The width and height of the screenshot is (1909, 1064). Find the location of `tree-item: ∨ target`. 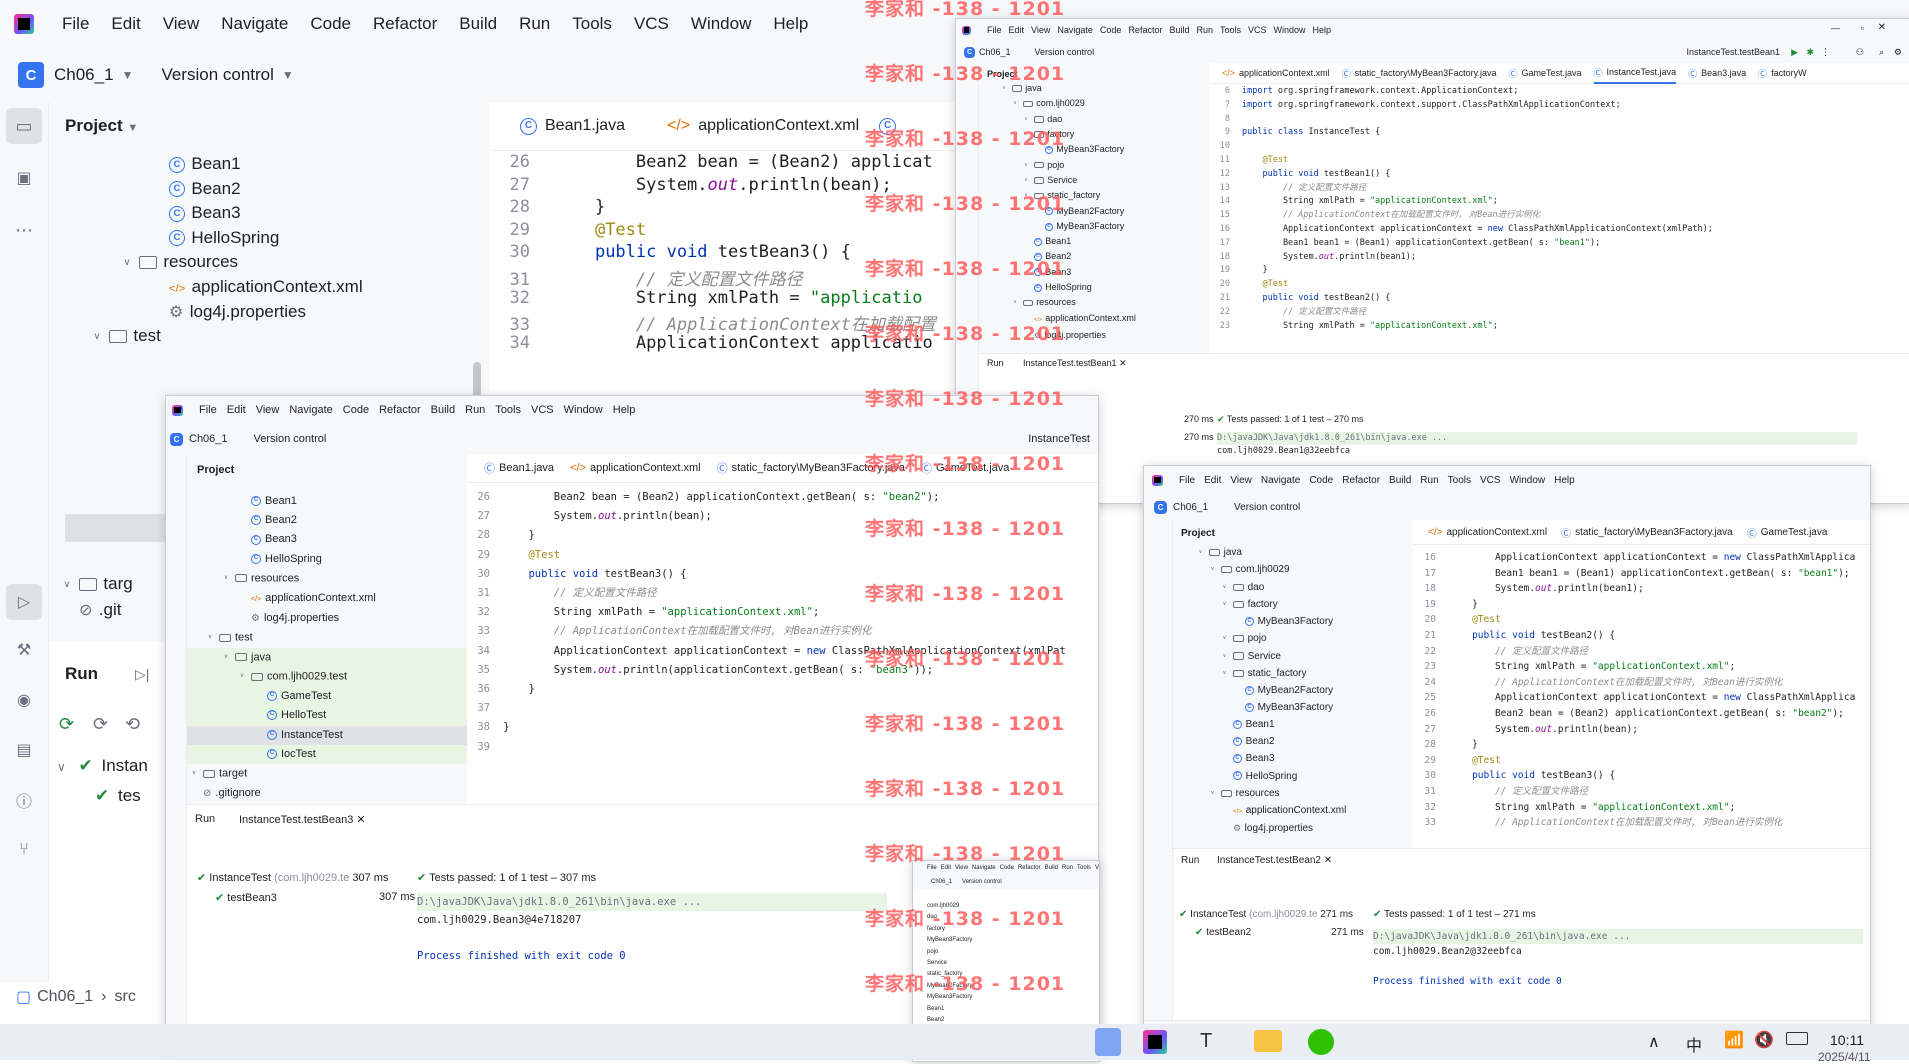

tree-item: ∨ target is located at coordinates (327, 774).